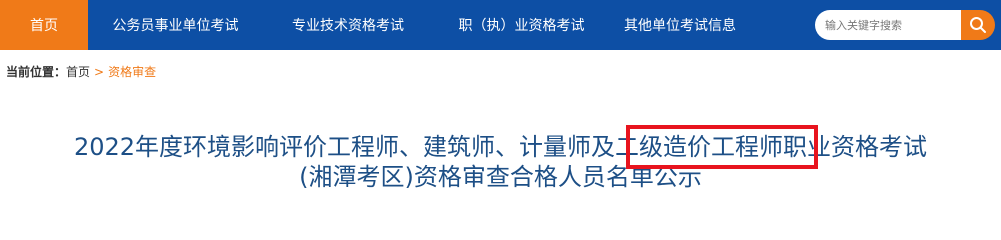 The width and height of the screenshot is (1001, 240). Describe the element at coordinates (132, 72) in the screenshot. I see `breadcrumb-current-link: 资格审查` at that location.